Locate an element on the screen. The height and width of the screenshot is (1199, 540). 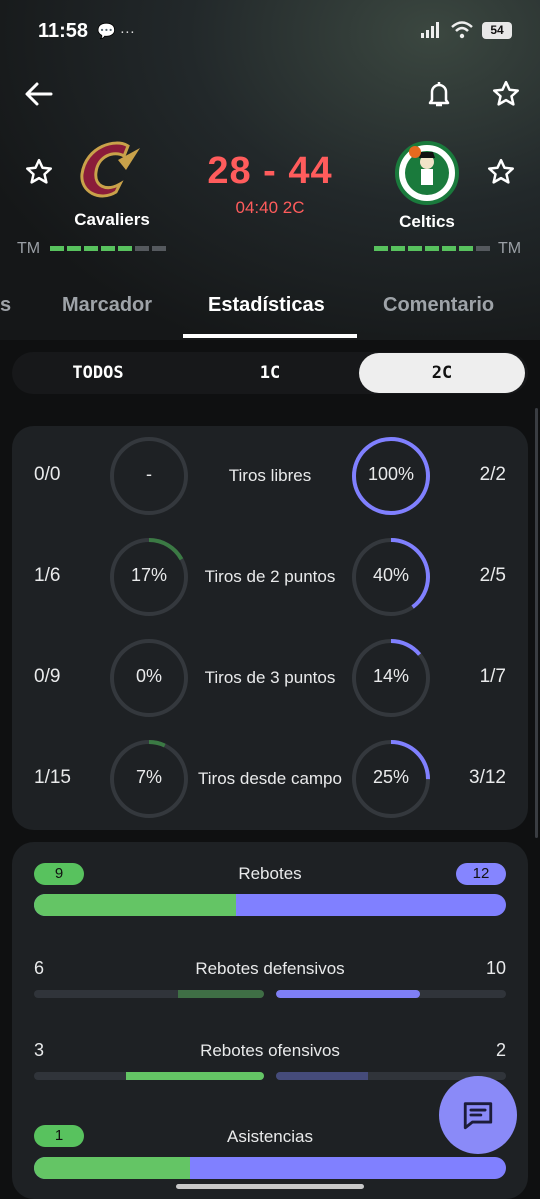
away-percentage-ring: 25% is located at coordinates (391, 779).